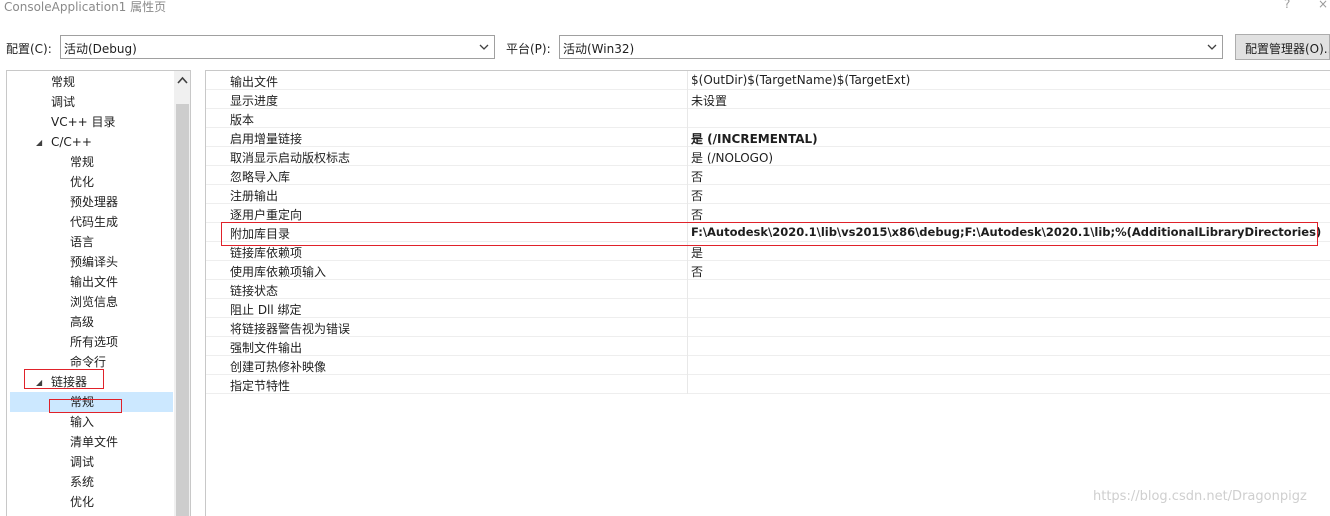 The height and width of the screenshot is (516, 1330). I want to click on tree-item-preprocessor: 预处理器, so click(94, 202).